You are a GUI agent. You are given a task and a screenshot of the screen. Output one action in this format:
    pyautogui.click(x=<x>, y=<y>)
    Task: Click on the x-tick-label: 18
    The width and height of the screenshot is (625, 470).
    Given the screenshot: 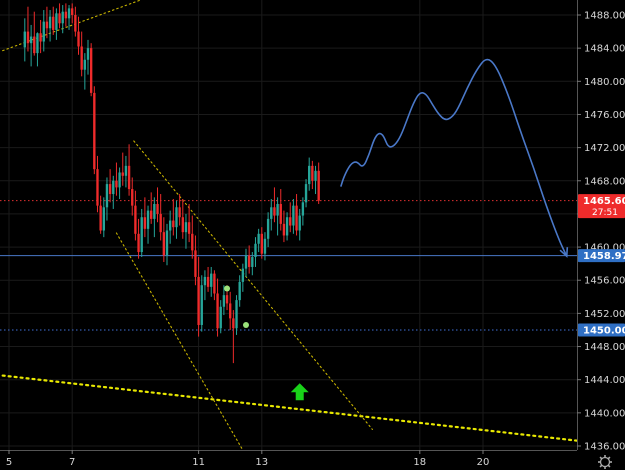 What is the action you would take?
    pyautogui.click(x=419, y=462)
    